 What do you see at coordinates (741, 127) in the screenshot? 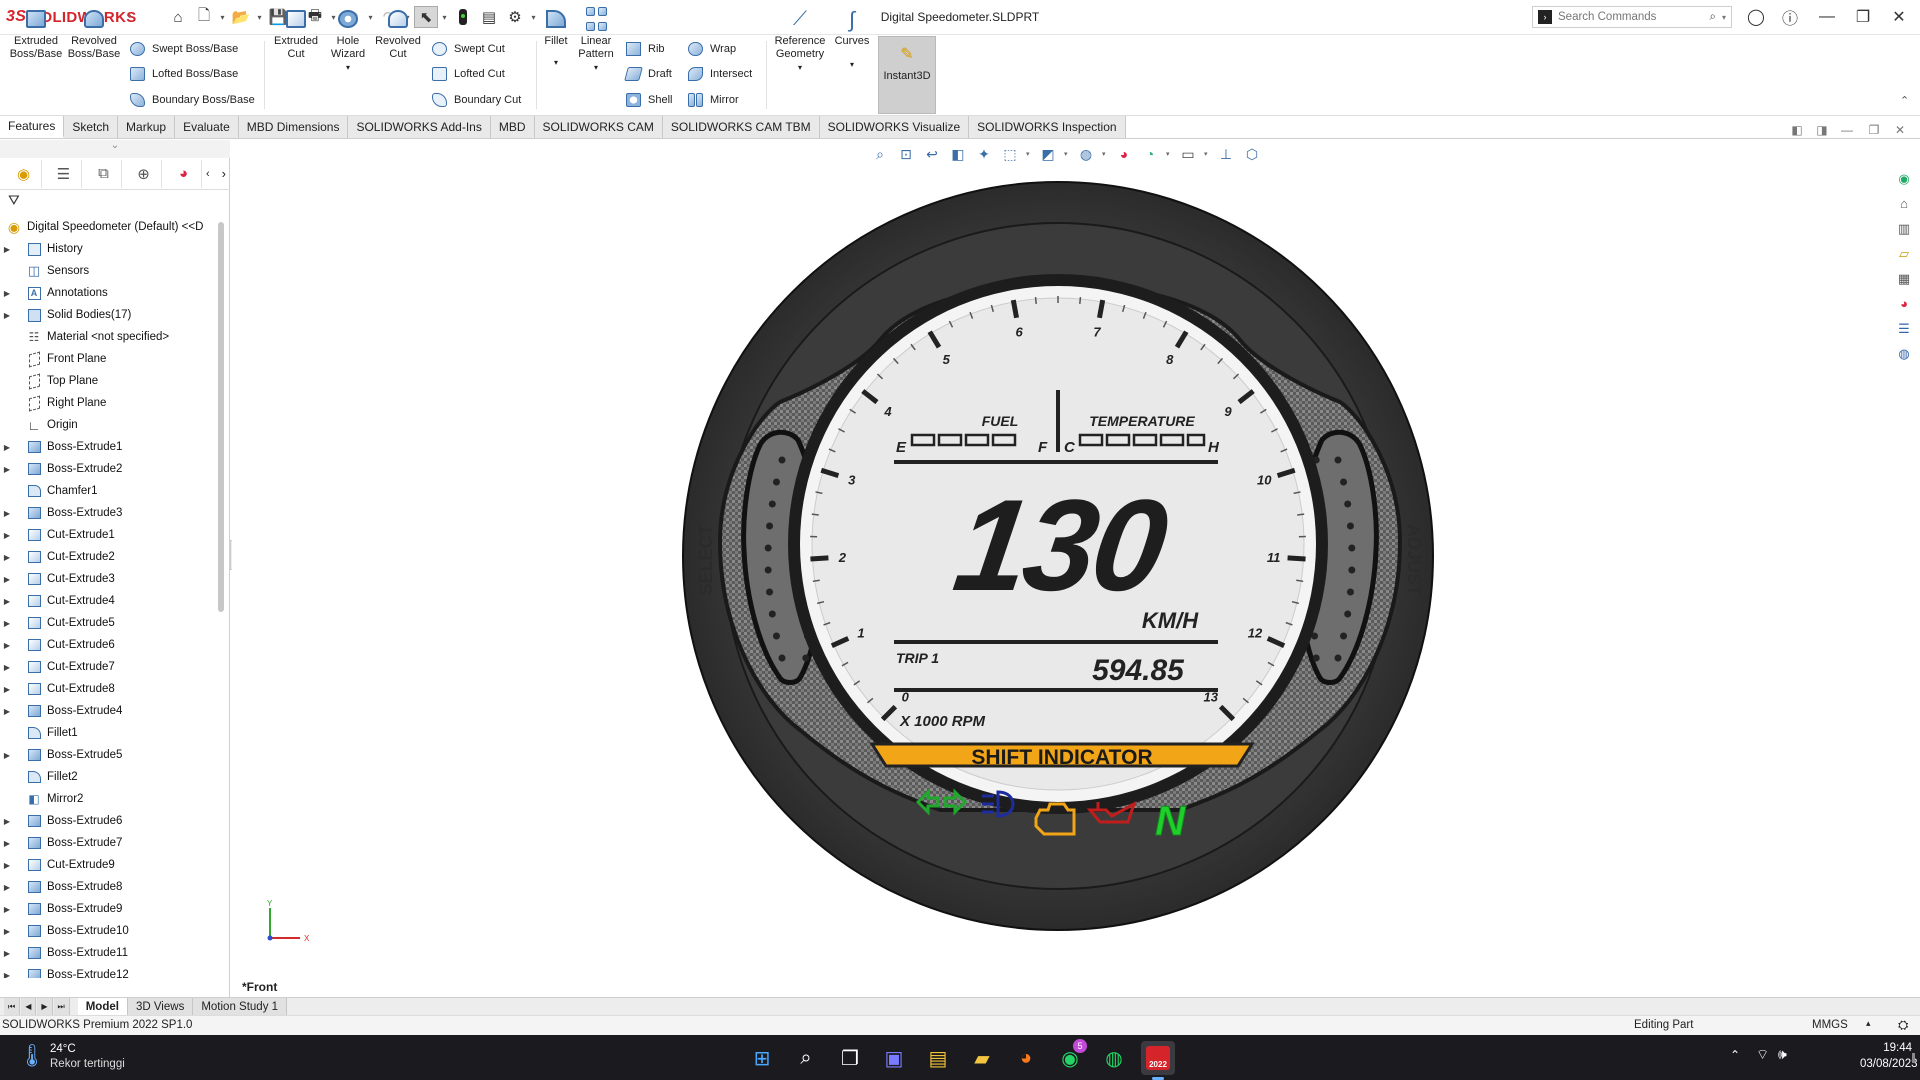
I see `tab-solidworks-cam-tbm: SOLIDWORKS CAM TBM` at bounding box center [741, 127].